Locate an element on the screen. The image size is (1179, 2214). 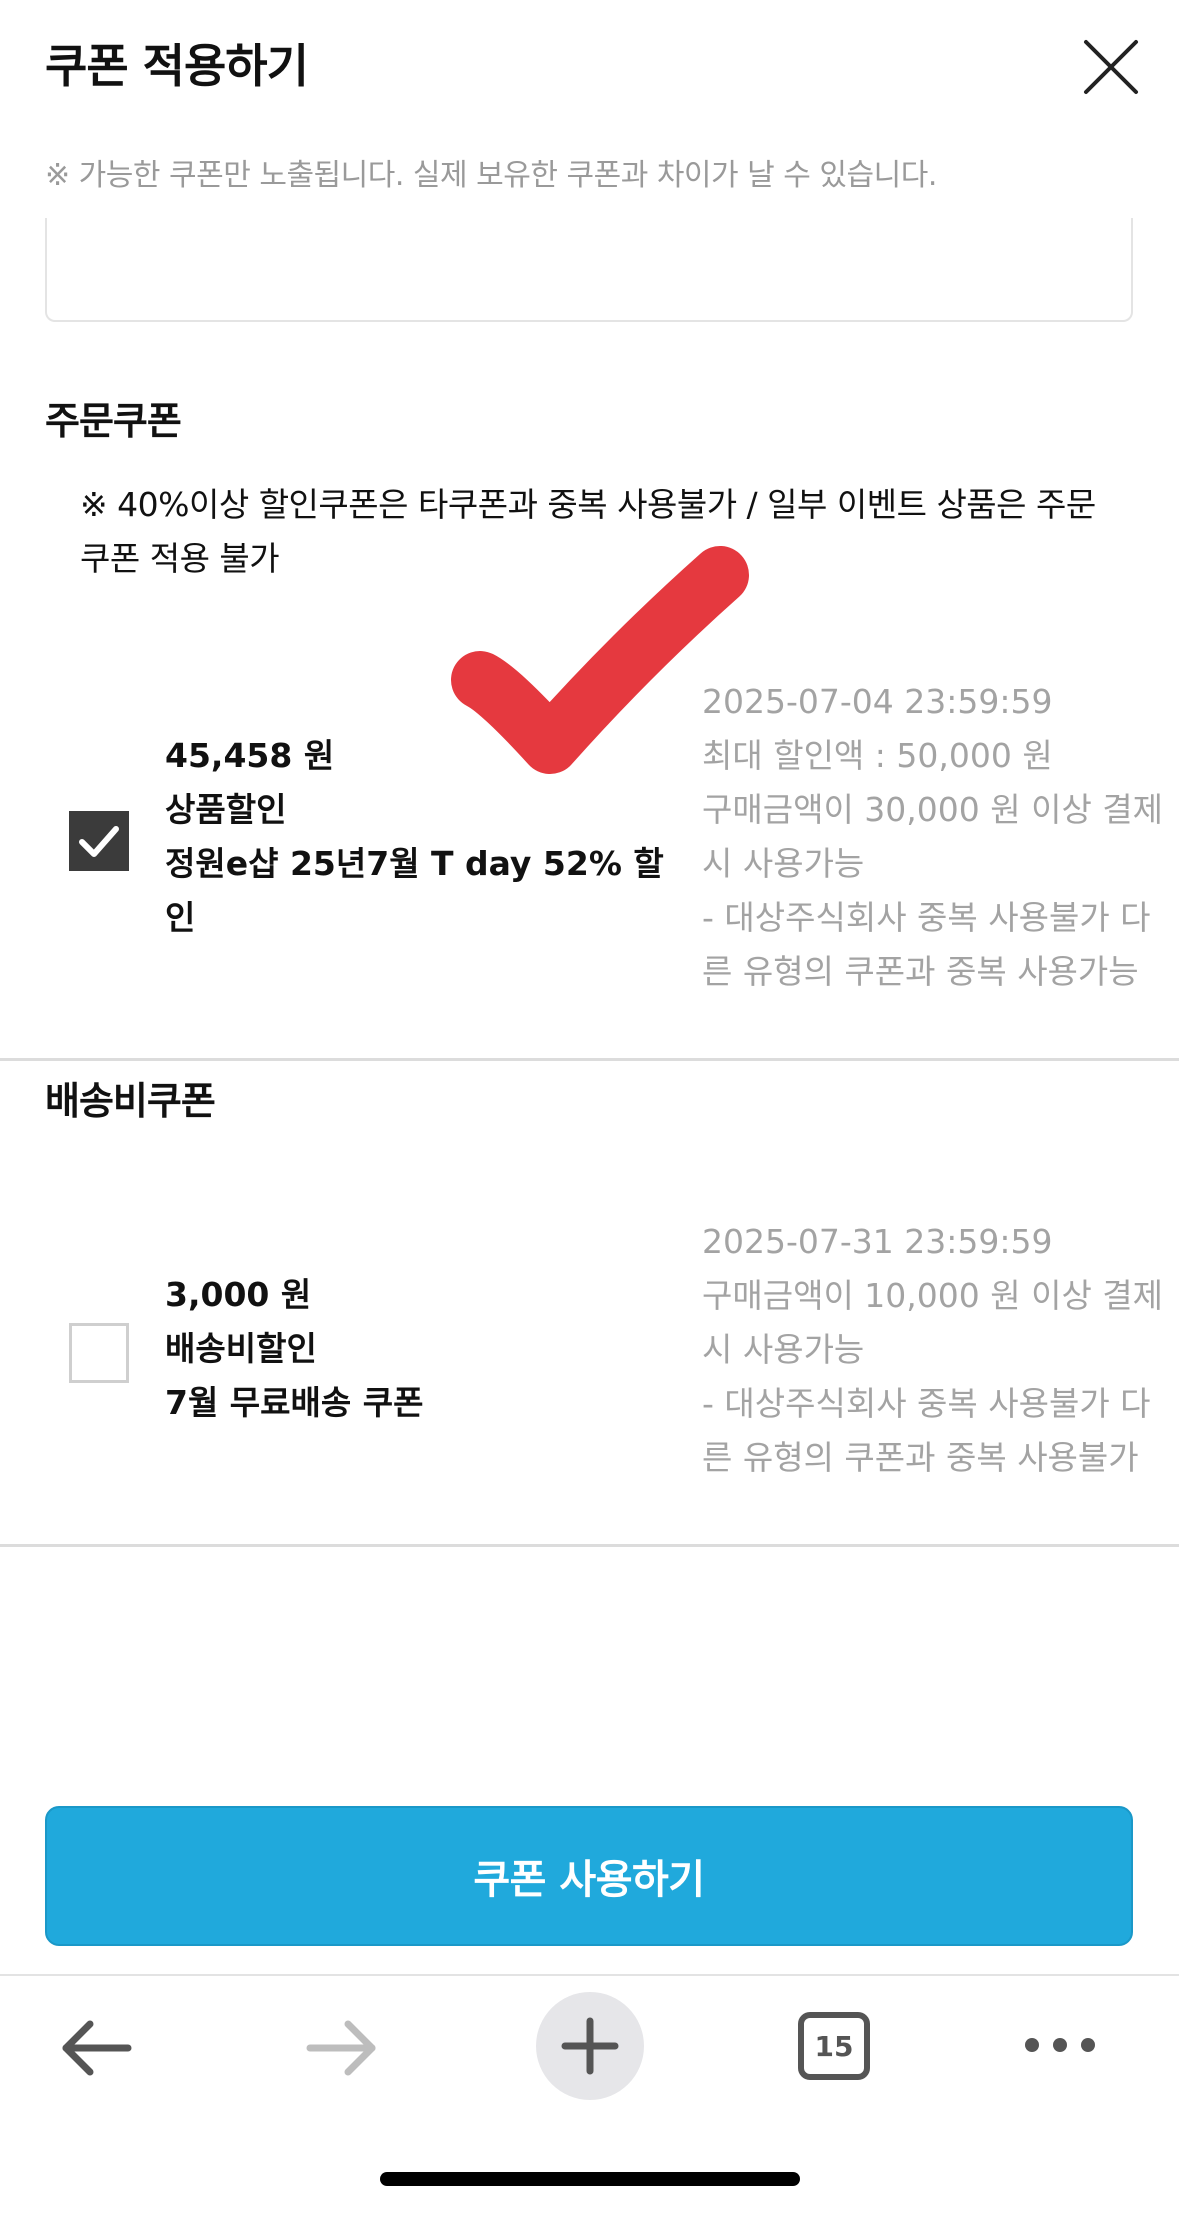
coupon-amount: 3,000 원 is located at coordinates (238, 1294).